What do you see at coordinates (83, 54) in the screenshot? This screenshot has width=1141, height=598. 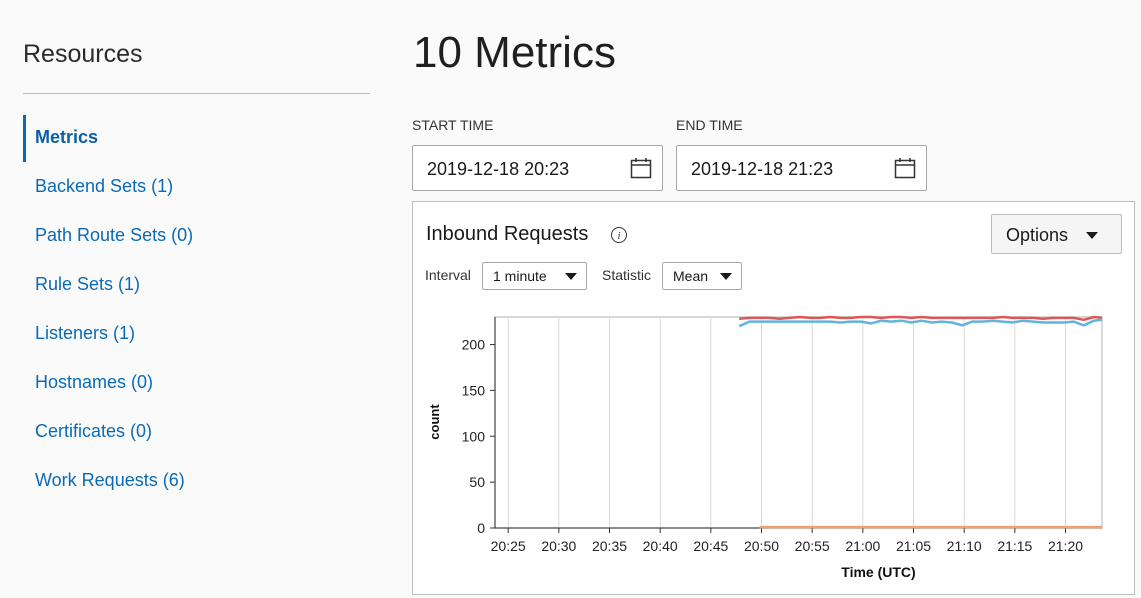 I see `resources-title: Resources` at bounding box center [83, 54].